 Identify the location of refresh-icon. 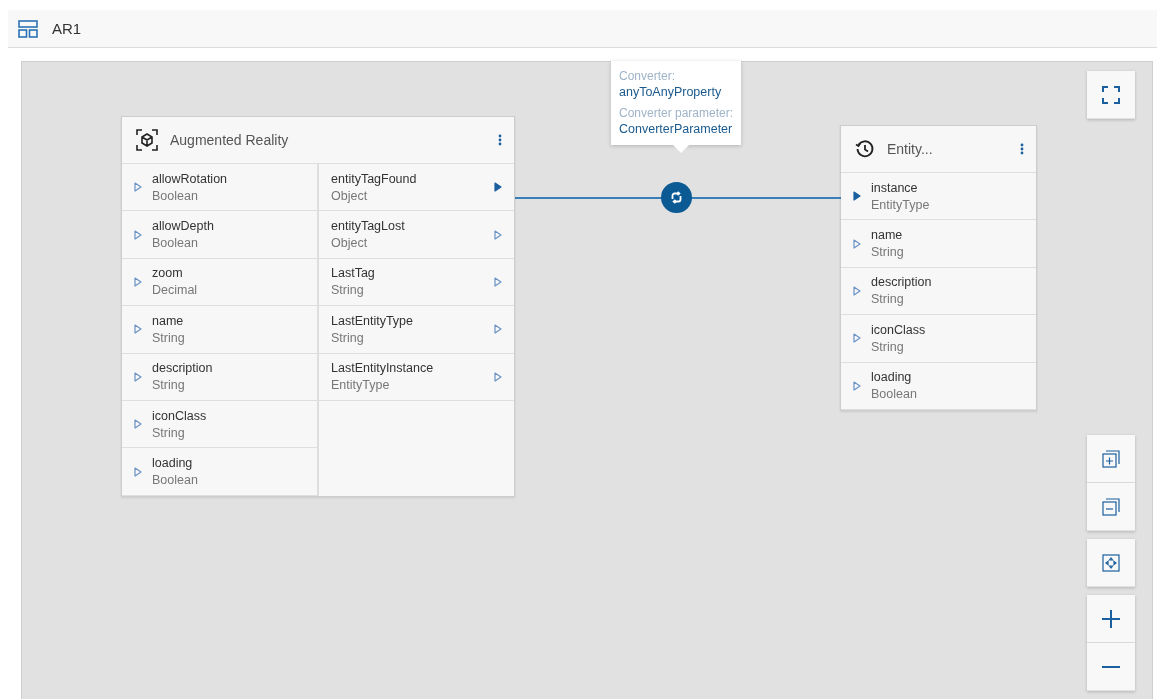
(676, 197).